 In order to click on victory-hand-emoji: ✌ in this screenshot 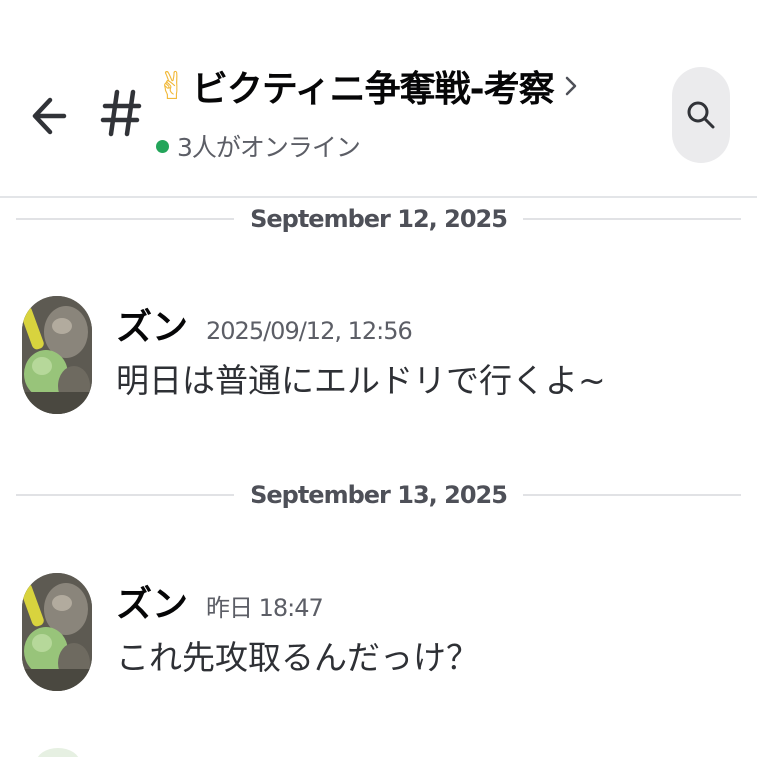, I will do `click(172, 86)`.